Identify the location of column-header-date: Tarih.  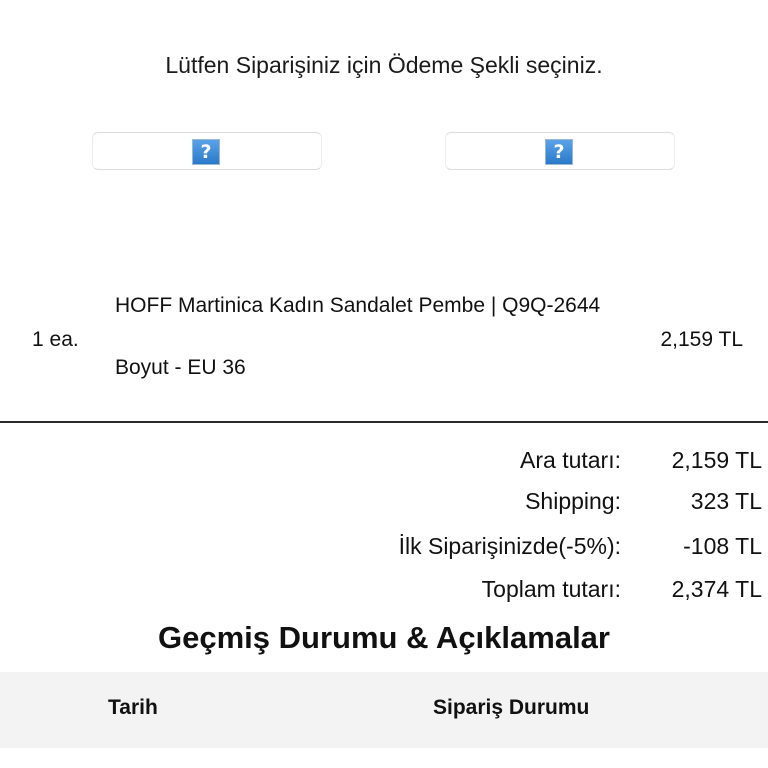
(133, 707).